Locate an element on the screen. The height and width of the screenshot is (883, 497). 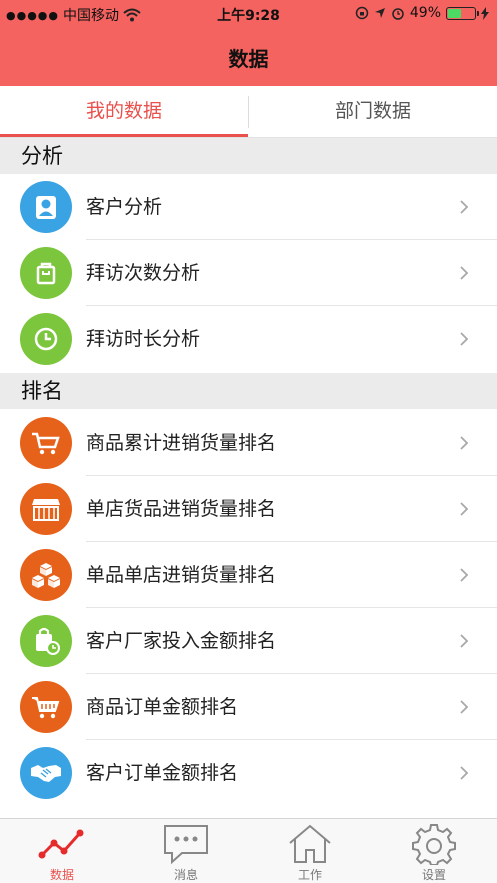
bottom-tab-data: 数据 is located at coordinates (62, 851).